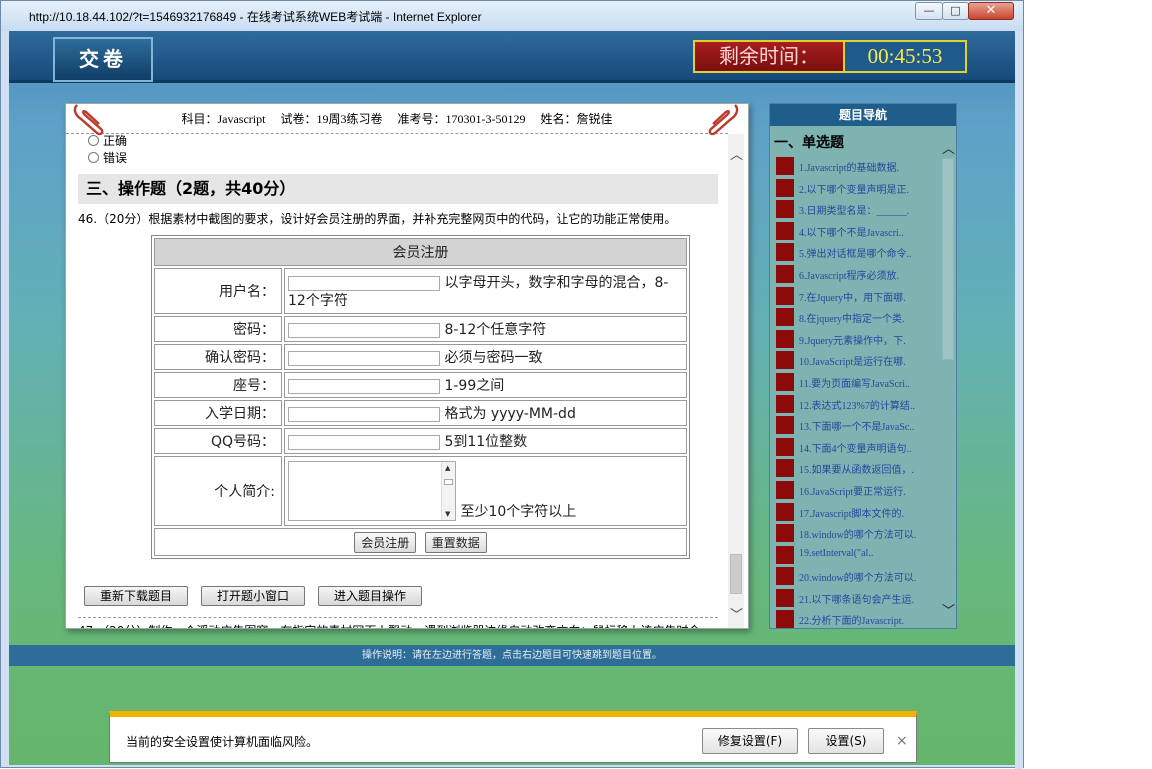 The image size is (1152, 769). What do you see at coordinates (856, 469) in the screenshot?
I see `navigator-item: 15.如果要从函数返回值，.` at bounding box center [856, 469].